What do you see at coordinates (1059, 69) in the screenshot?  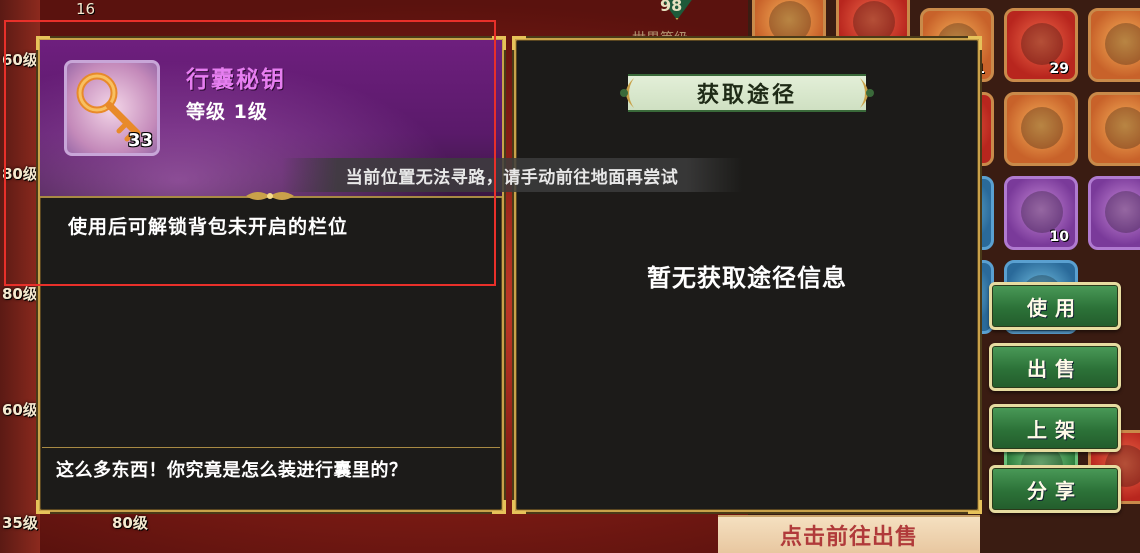 I see `slot-qty: 29` at bounding box center [1059, 69].